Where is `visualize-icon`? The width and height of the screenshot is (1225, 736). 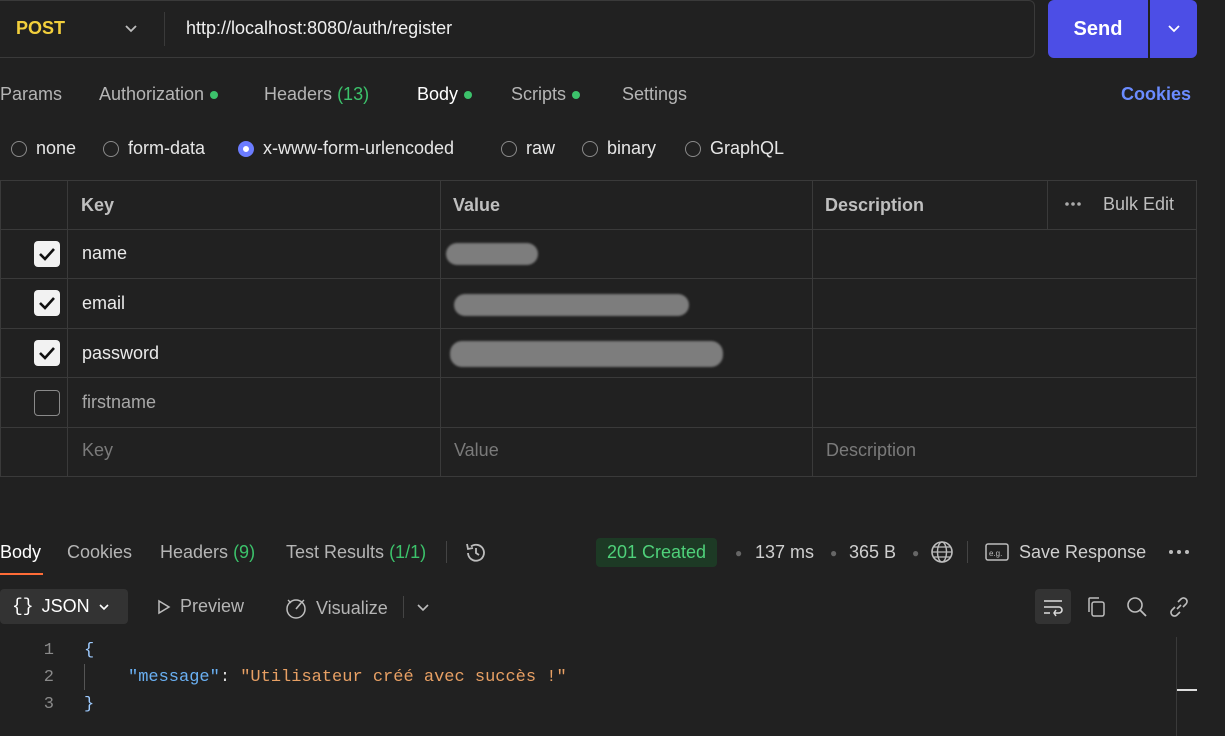 visualize-icon is located at coordinates (296, 609).